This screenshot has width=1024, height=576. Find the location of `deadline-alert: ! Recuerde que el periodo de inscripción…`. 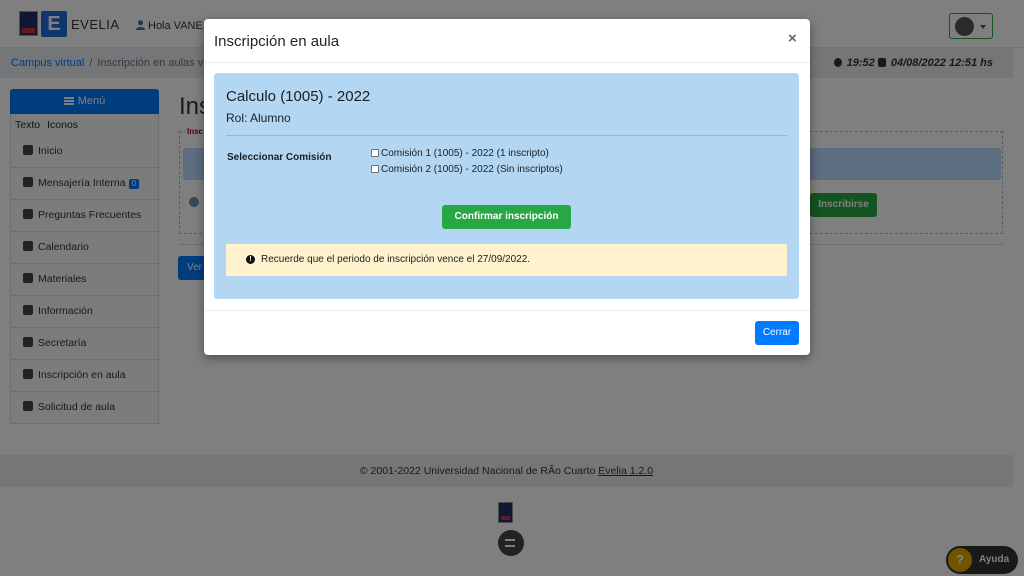

deadline-alert: ! Recuerde que el periodo de inscripción… is located at coordinates (506, 260).